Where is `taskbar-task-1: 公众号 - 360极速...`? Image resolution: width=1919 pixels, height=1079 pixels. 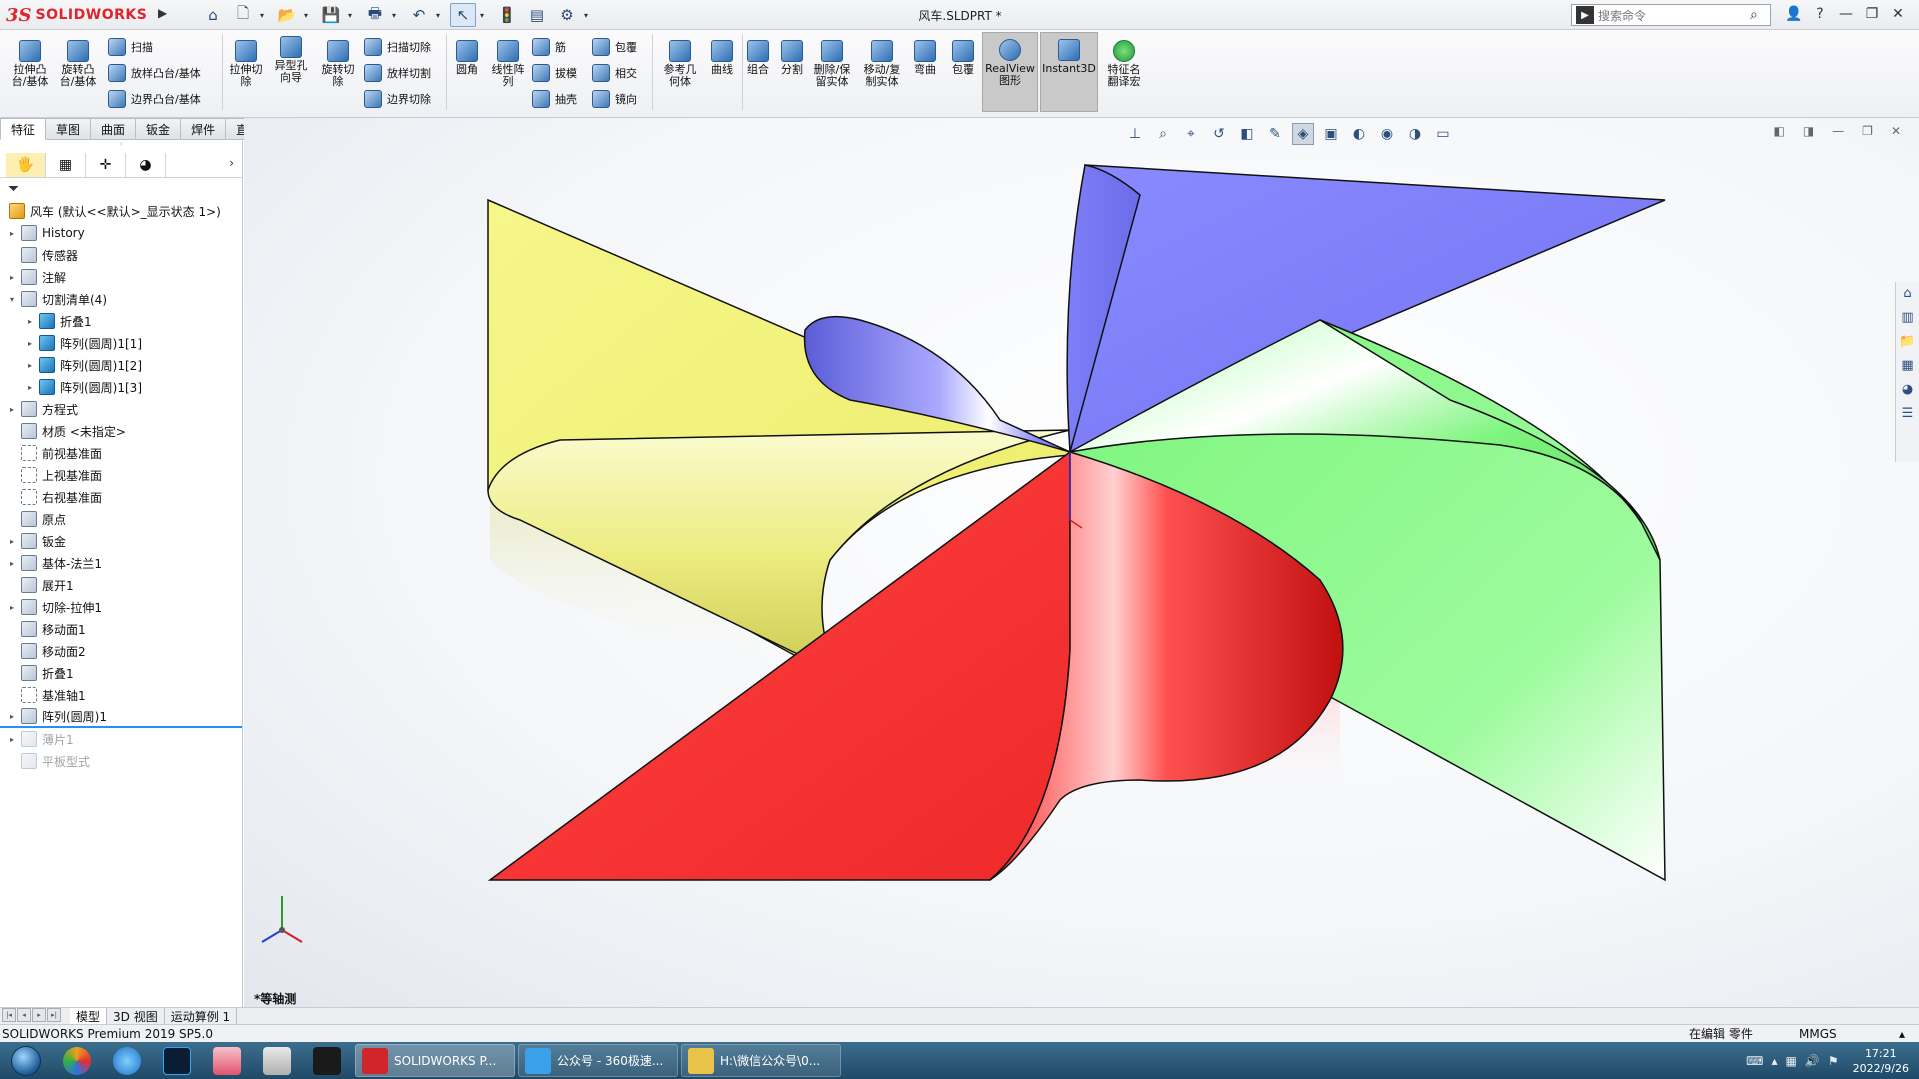 taskbar-task-1: 公众号 - 360极速... is located at coordinates (598, 1060).